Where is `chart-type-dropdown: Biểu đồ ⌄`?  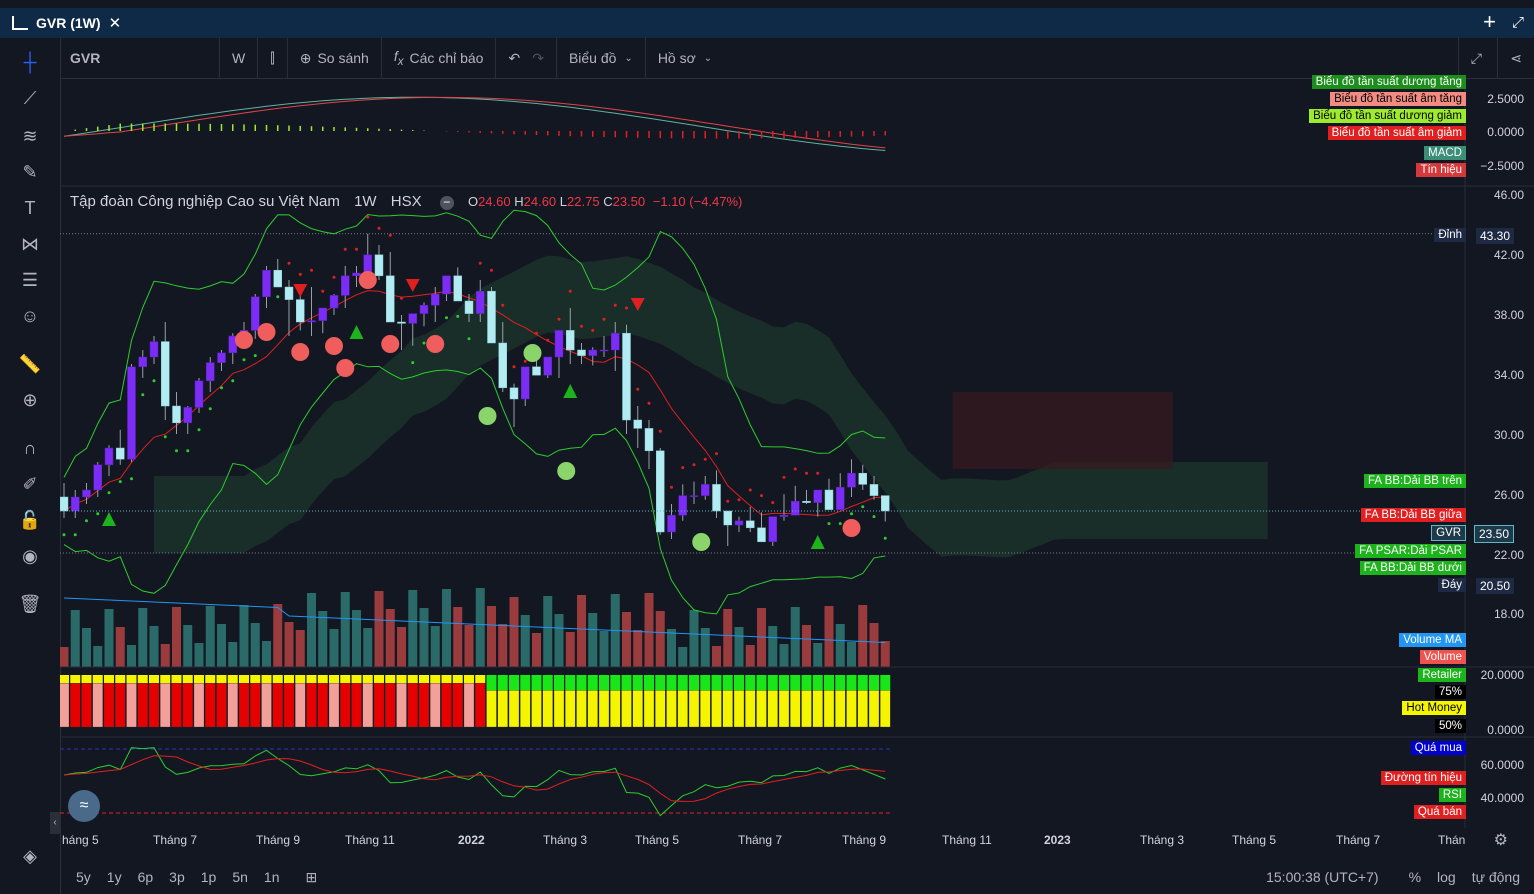
chart-type-dropdown: Biểu đồ ⌄ is located at coordinates (601, 58).